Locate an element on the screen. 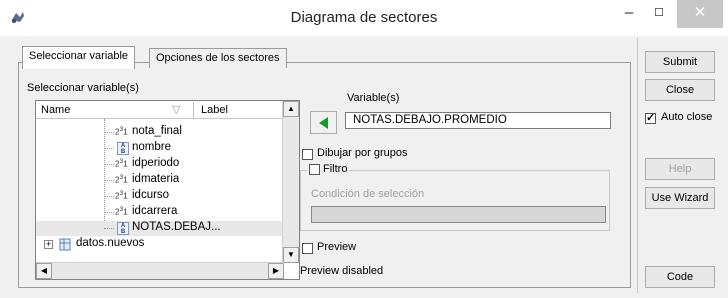 The image size is (728, 298). scroll-right-icon: ▶ is located at coordinates (276, 271).